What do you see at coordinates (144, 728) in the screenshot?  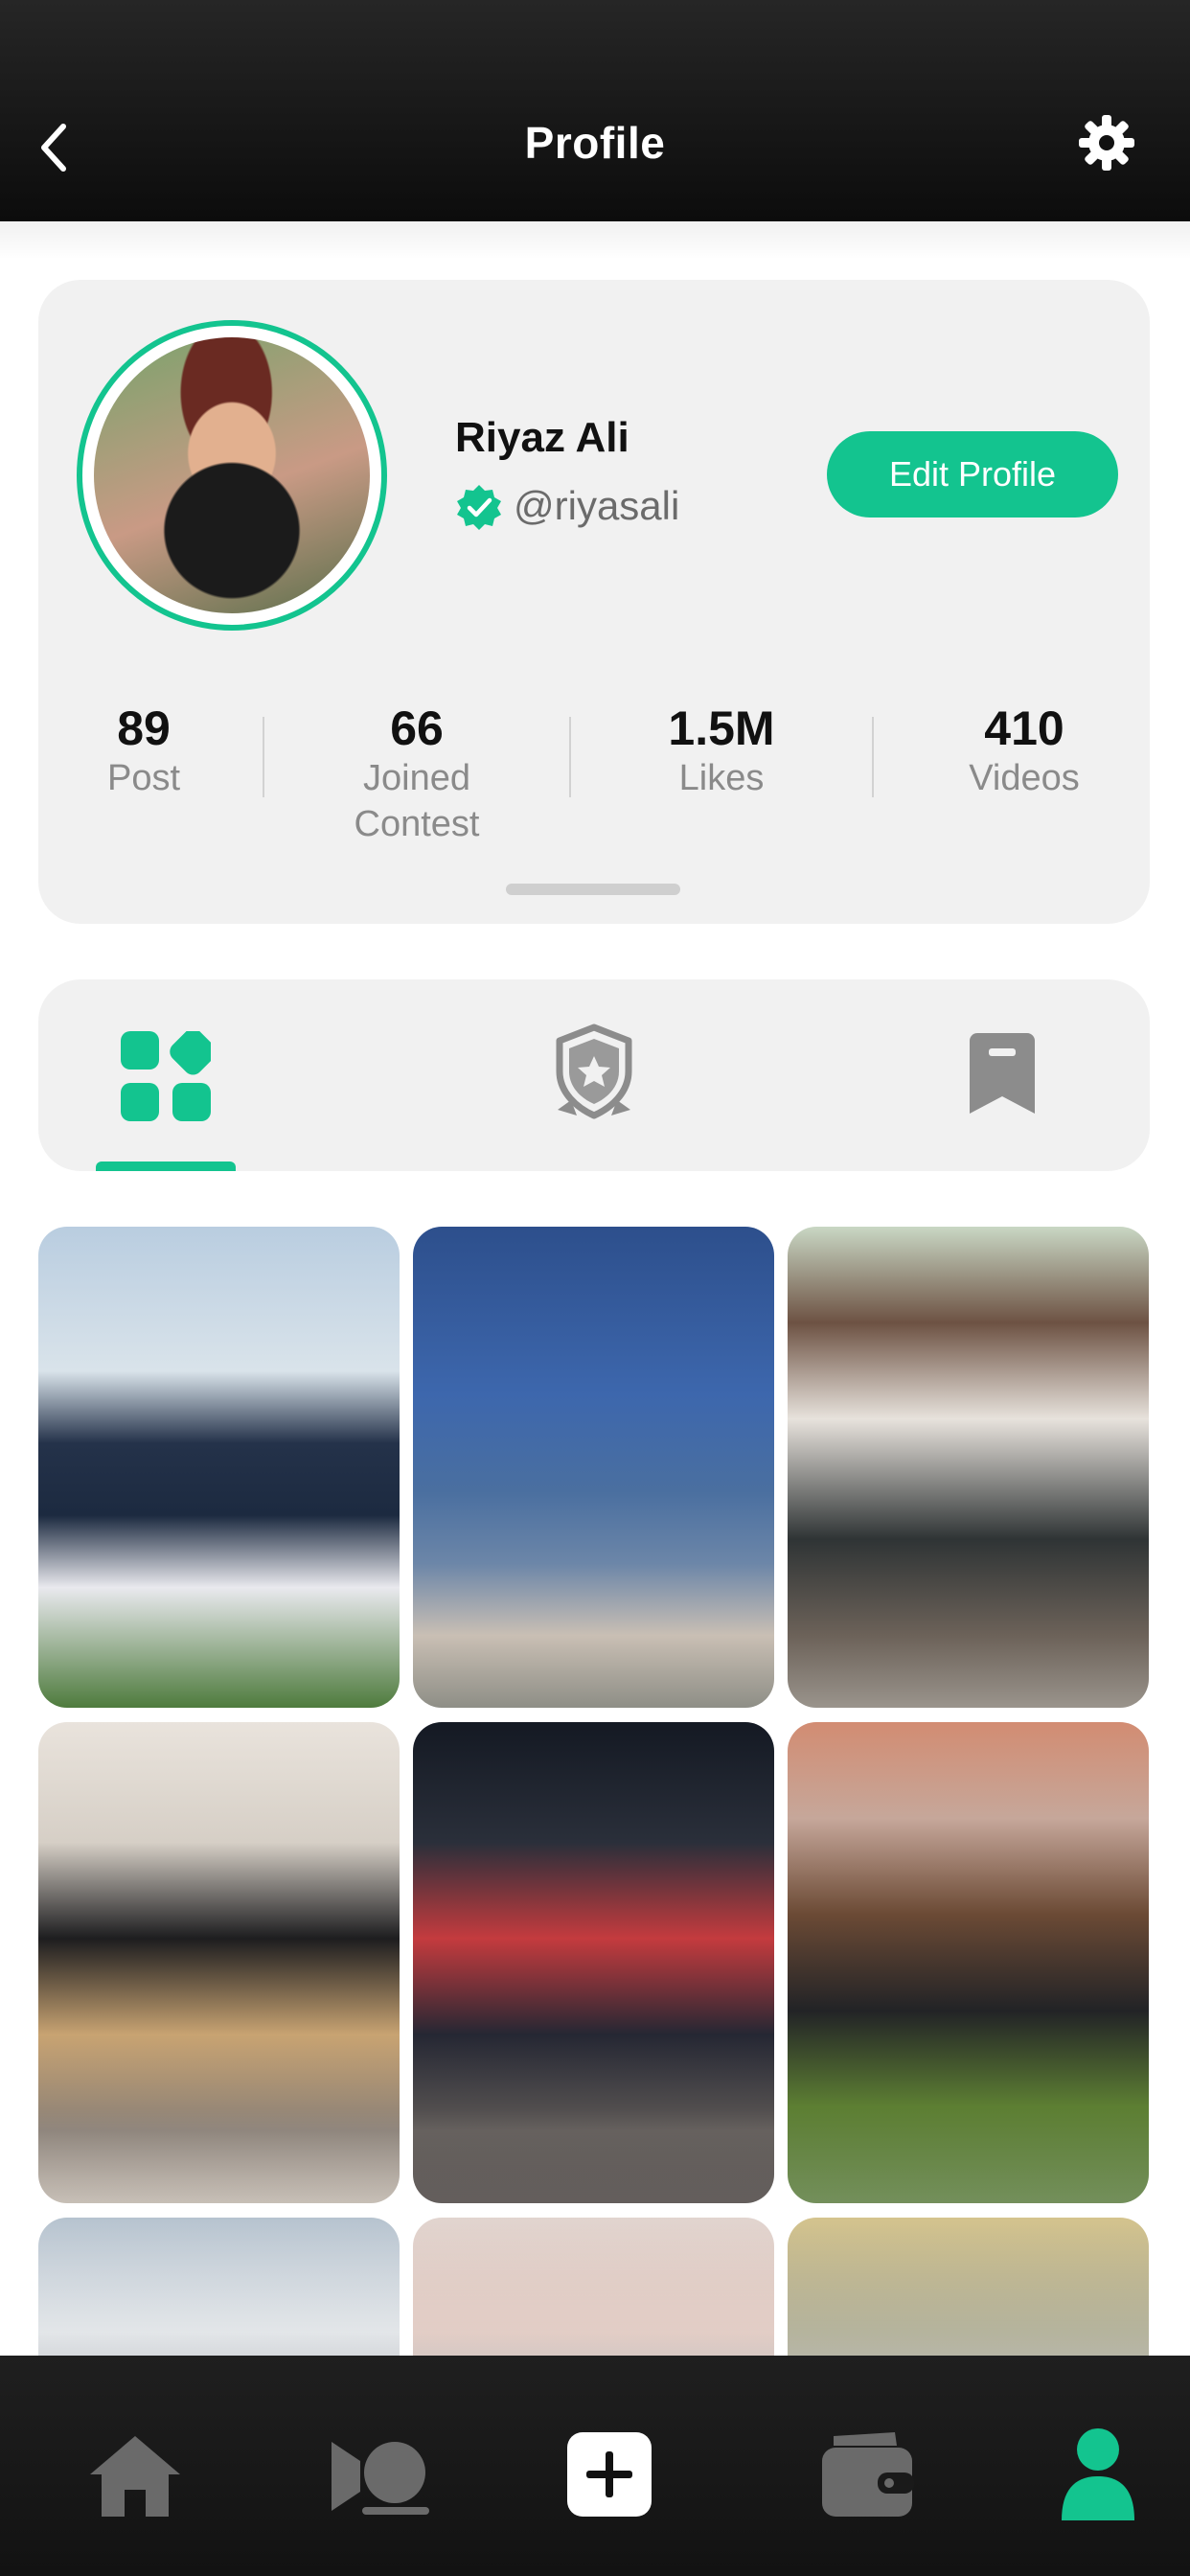 I see `stat-value: 89` at bounding box center [144, 728].